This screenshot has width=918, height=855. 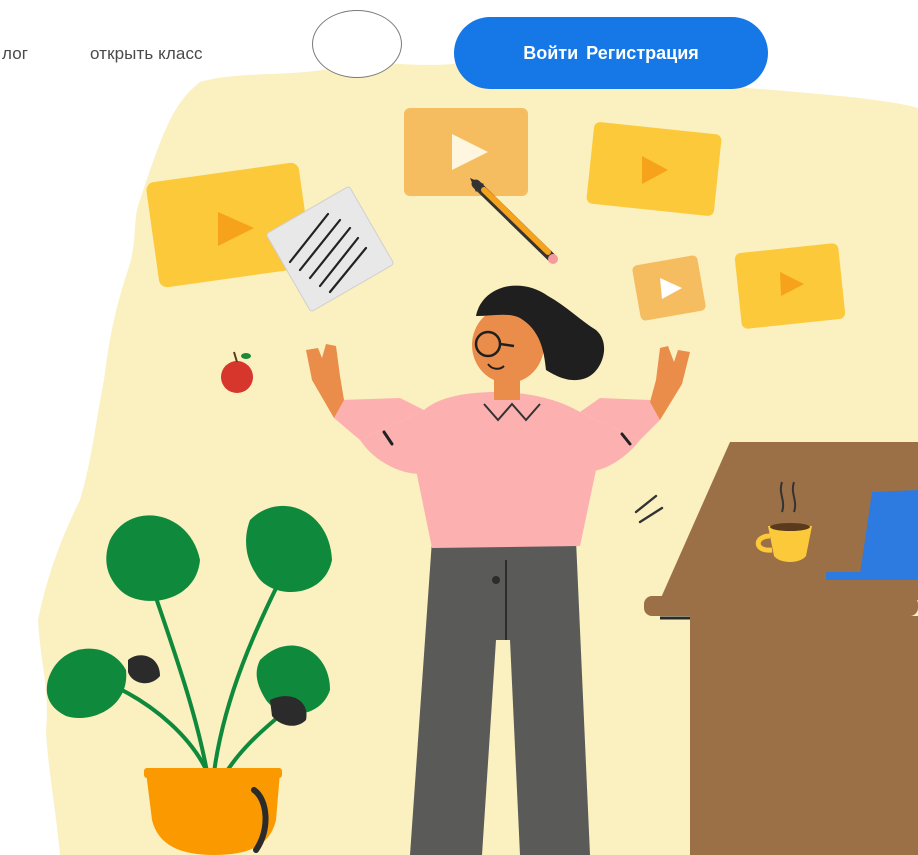 I want to click on login-register-button: Войти Регистрация, so click(x=611, y=53).